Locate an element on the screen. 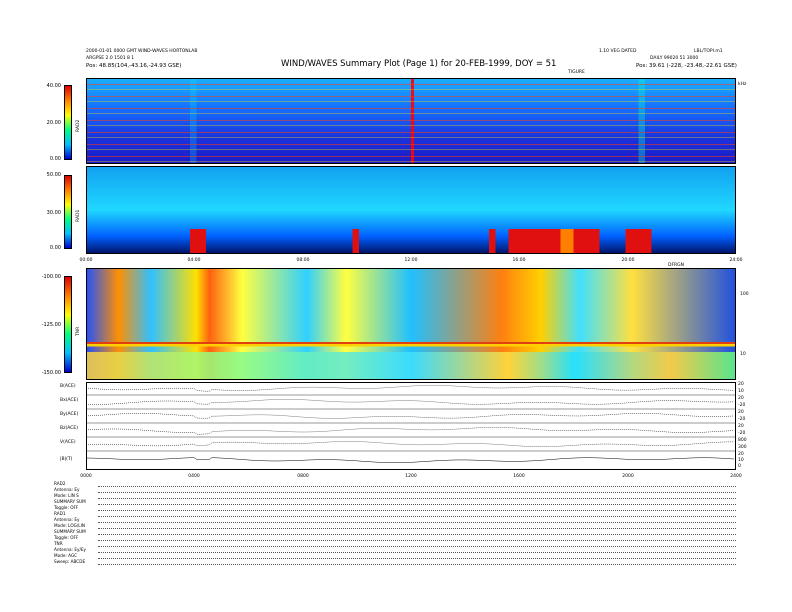  rad1-tick-bottom: 0.00 is located at coordinates (55, 248).